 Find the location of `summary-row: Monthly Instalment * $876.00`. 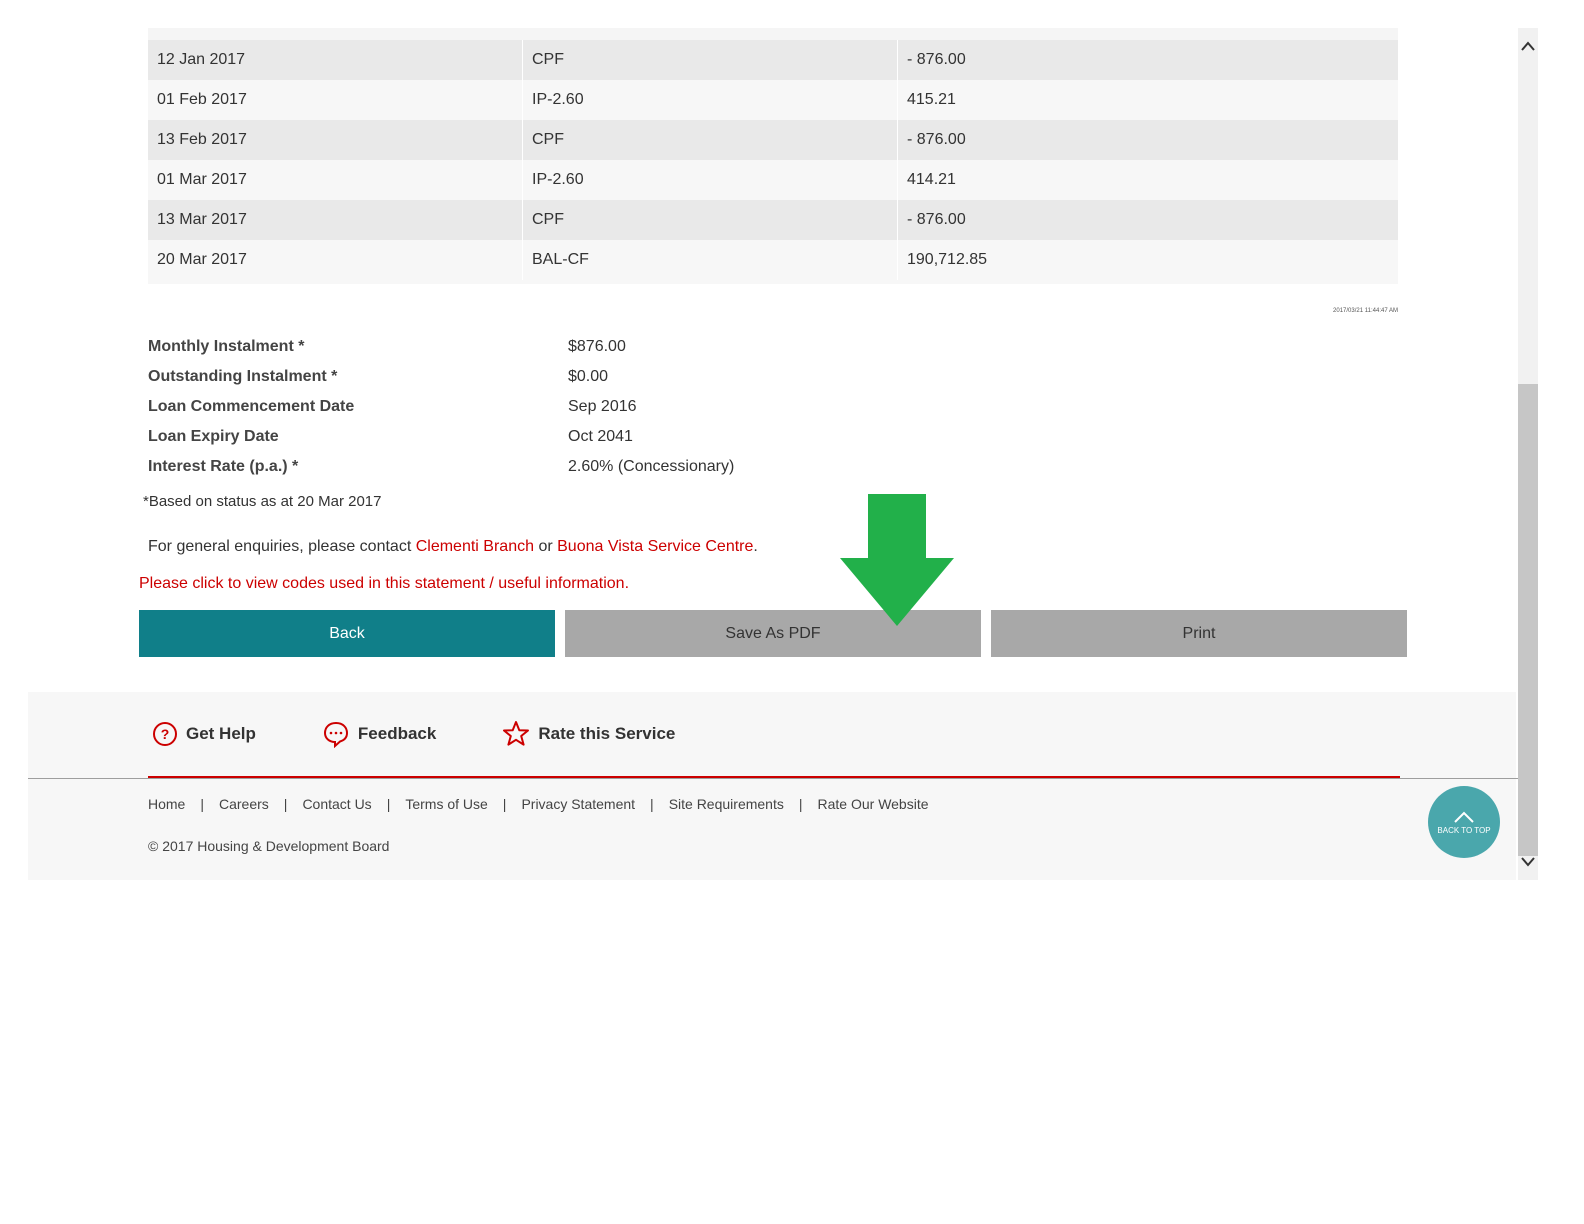

summary-row: Monthly Instalment * $876.00 is located at coordinates (441, 347).